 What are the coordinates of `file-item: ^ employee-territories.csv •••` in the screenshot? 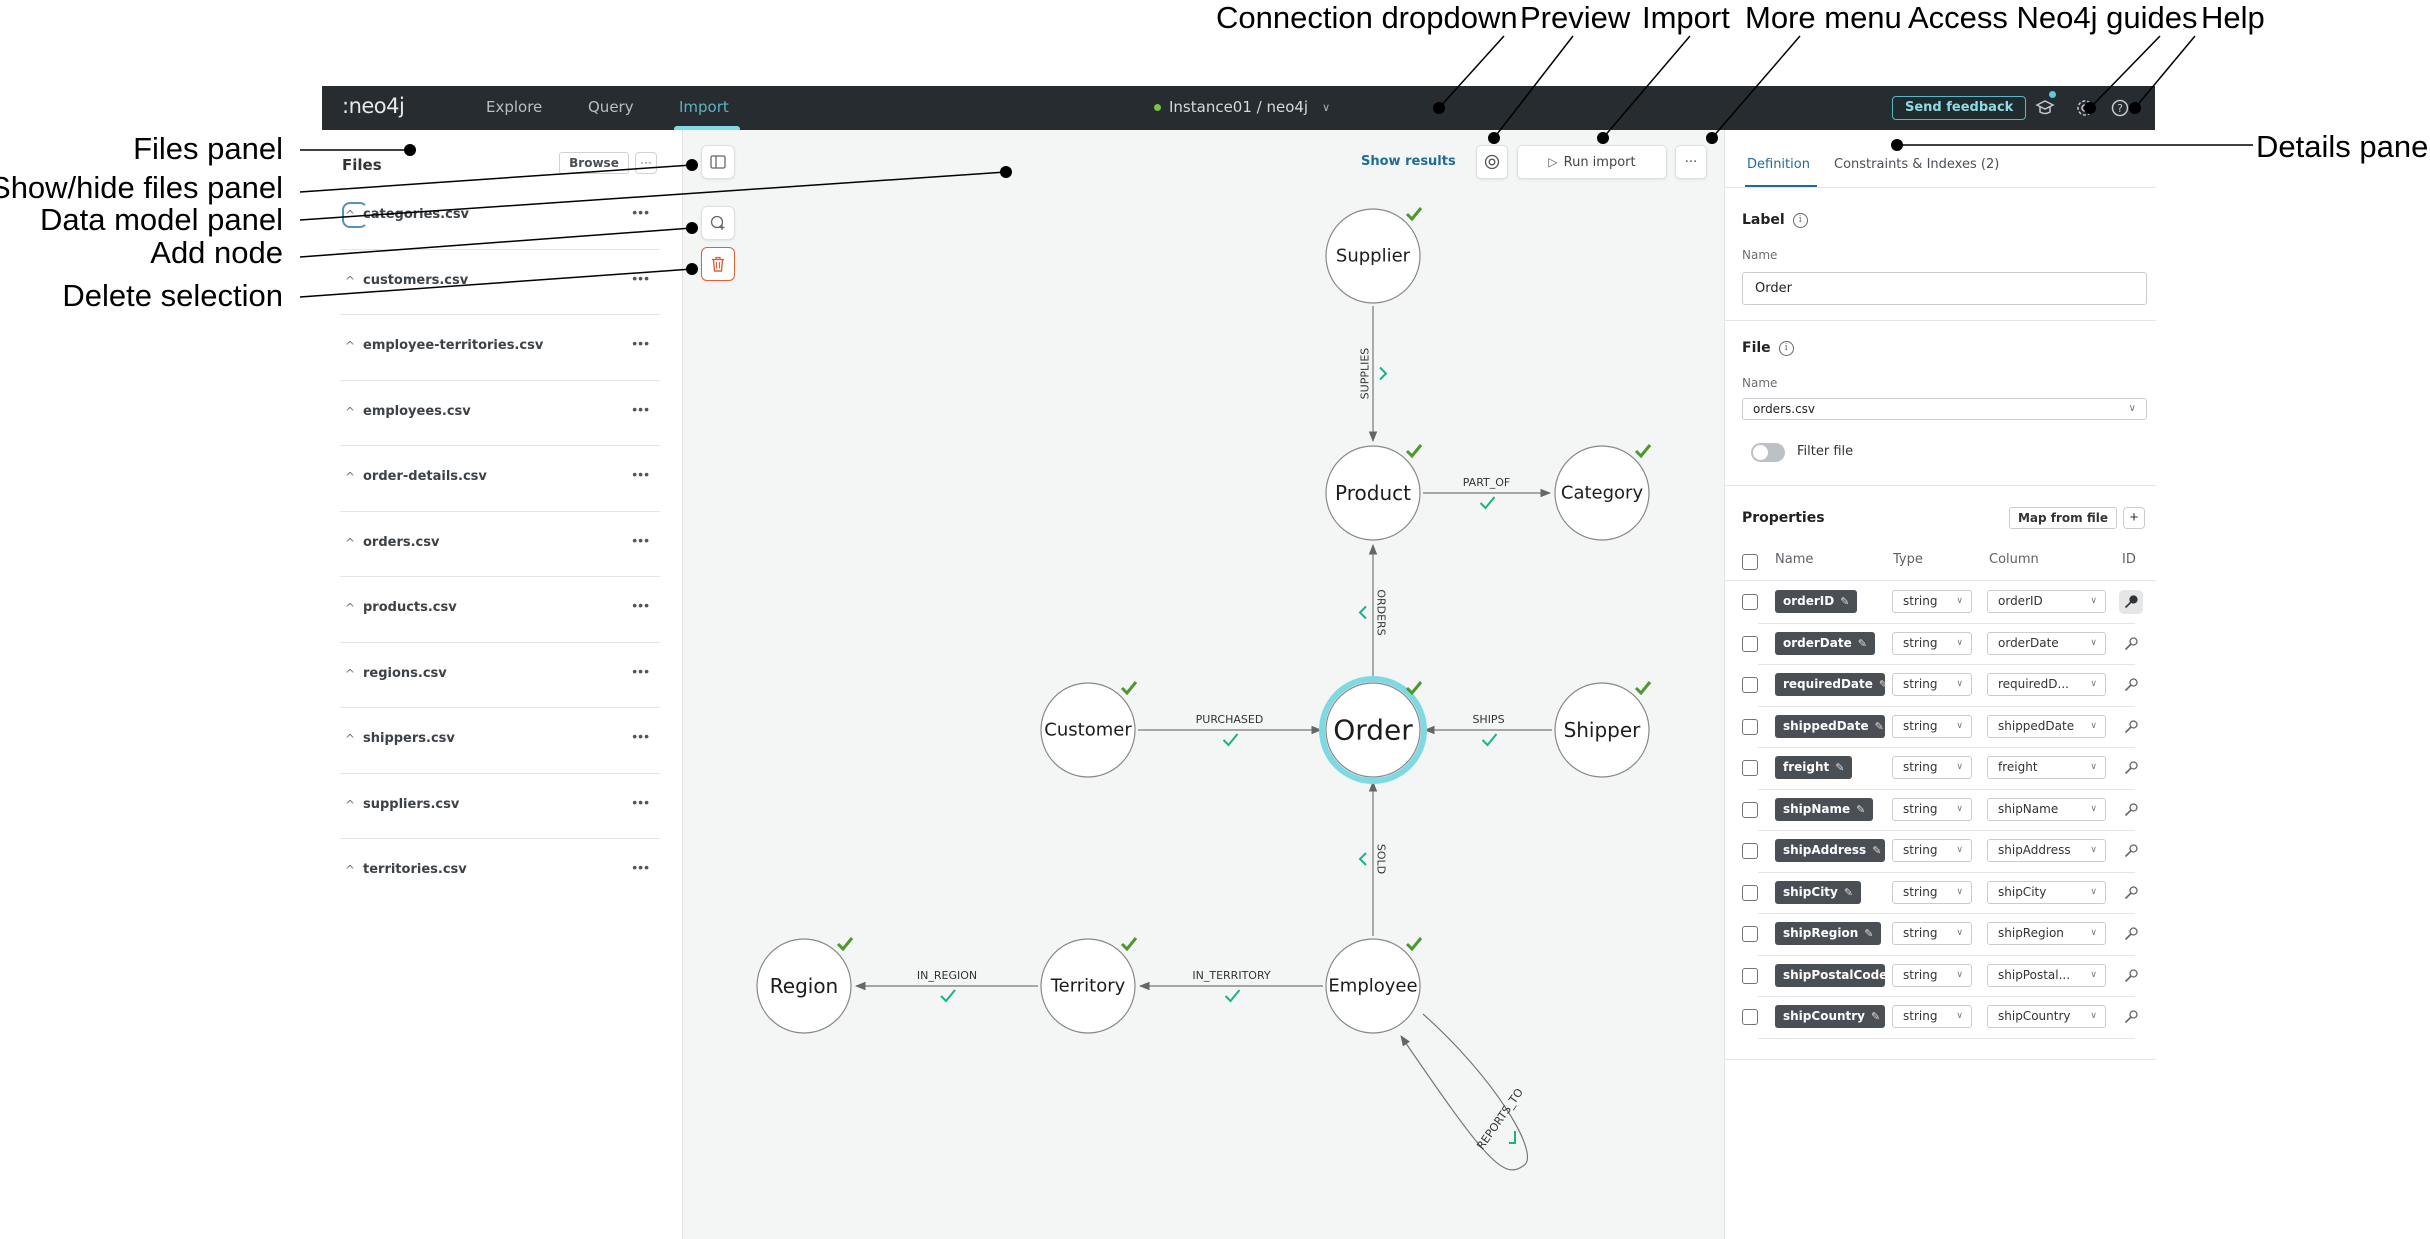 It's located at (500, 348).